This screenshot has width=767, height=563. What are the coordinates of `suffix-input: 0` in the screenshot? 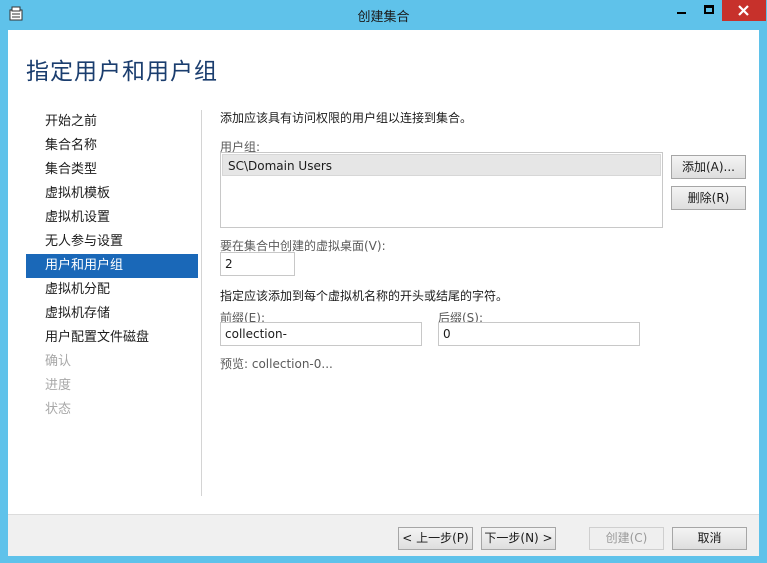 It's located at (539, 334).